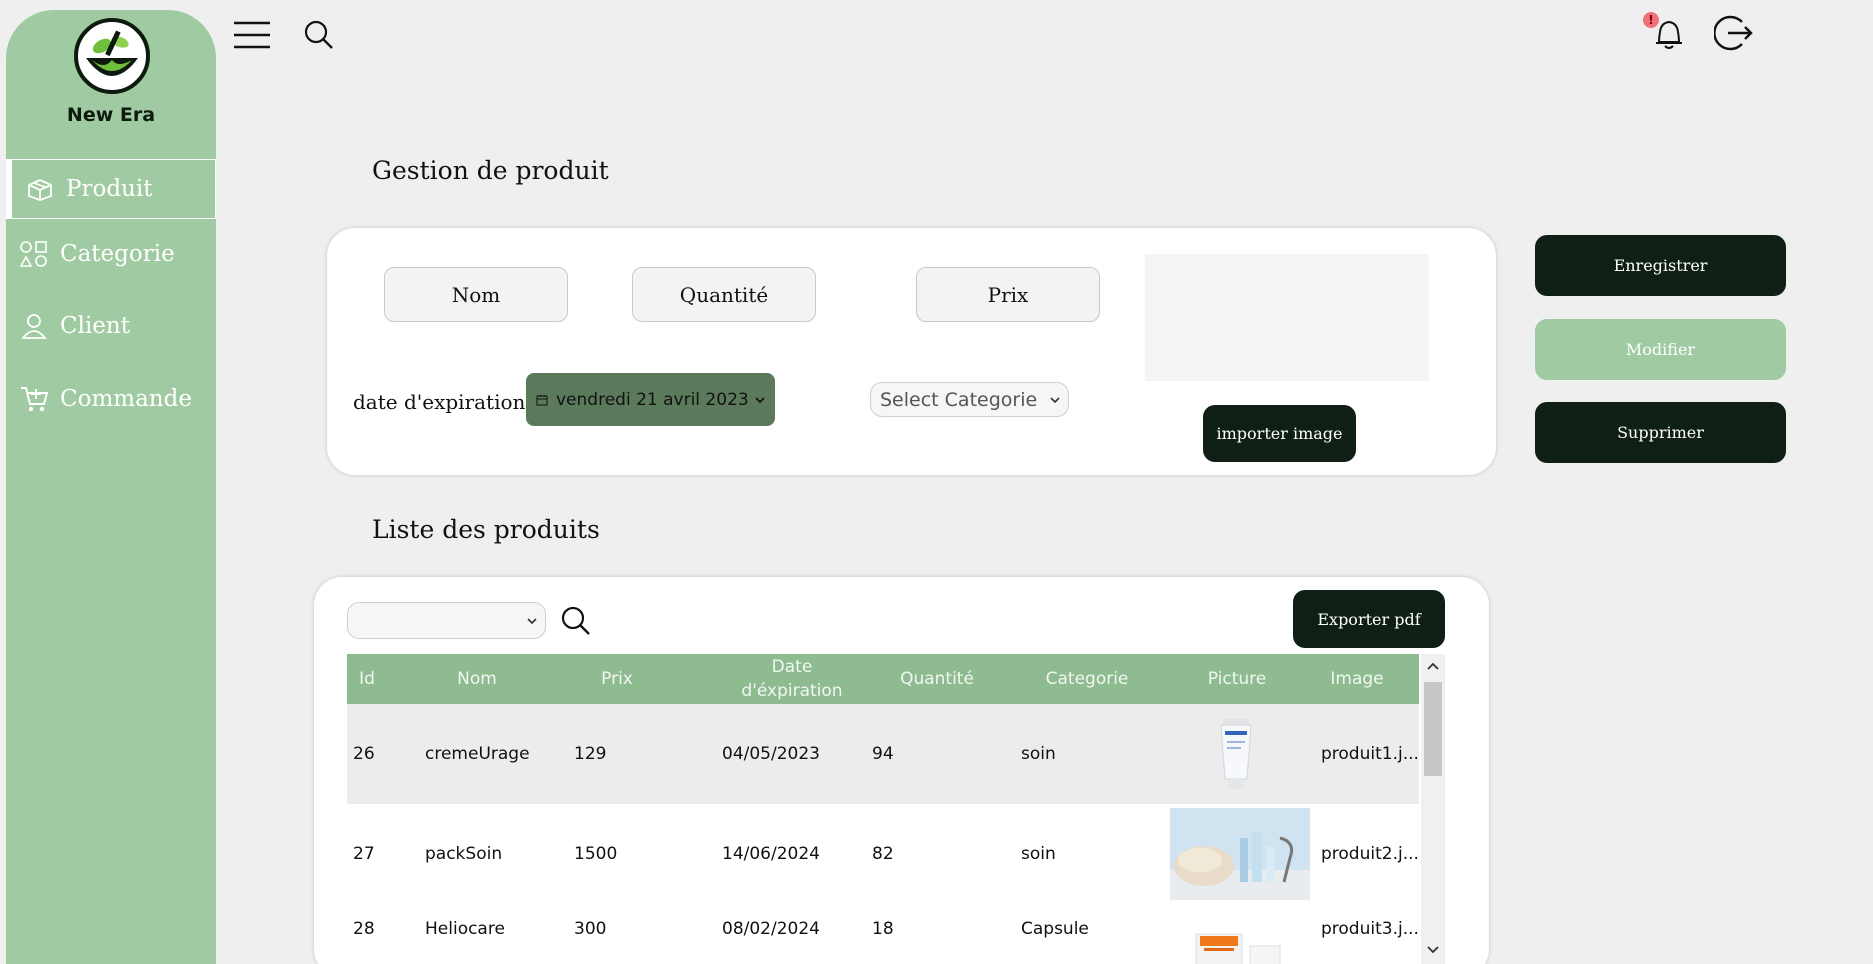 This screenshot has height=964, width=1873. Describe the element at coordinates (364, 854) in the screenshot. I see `cell-id: 27` at that location.